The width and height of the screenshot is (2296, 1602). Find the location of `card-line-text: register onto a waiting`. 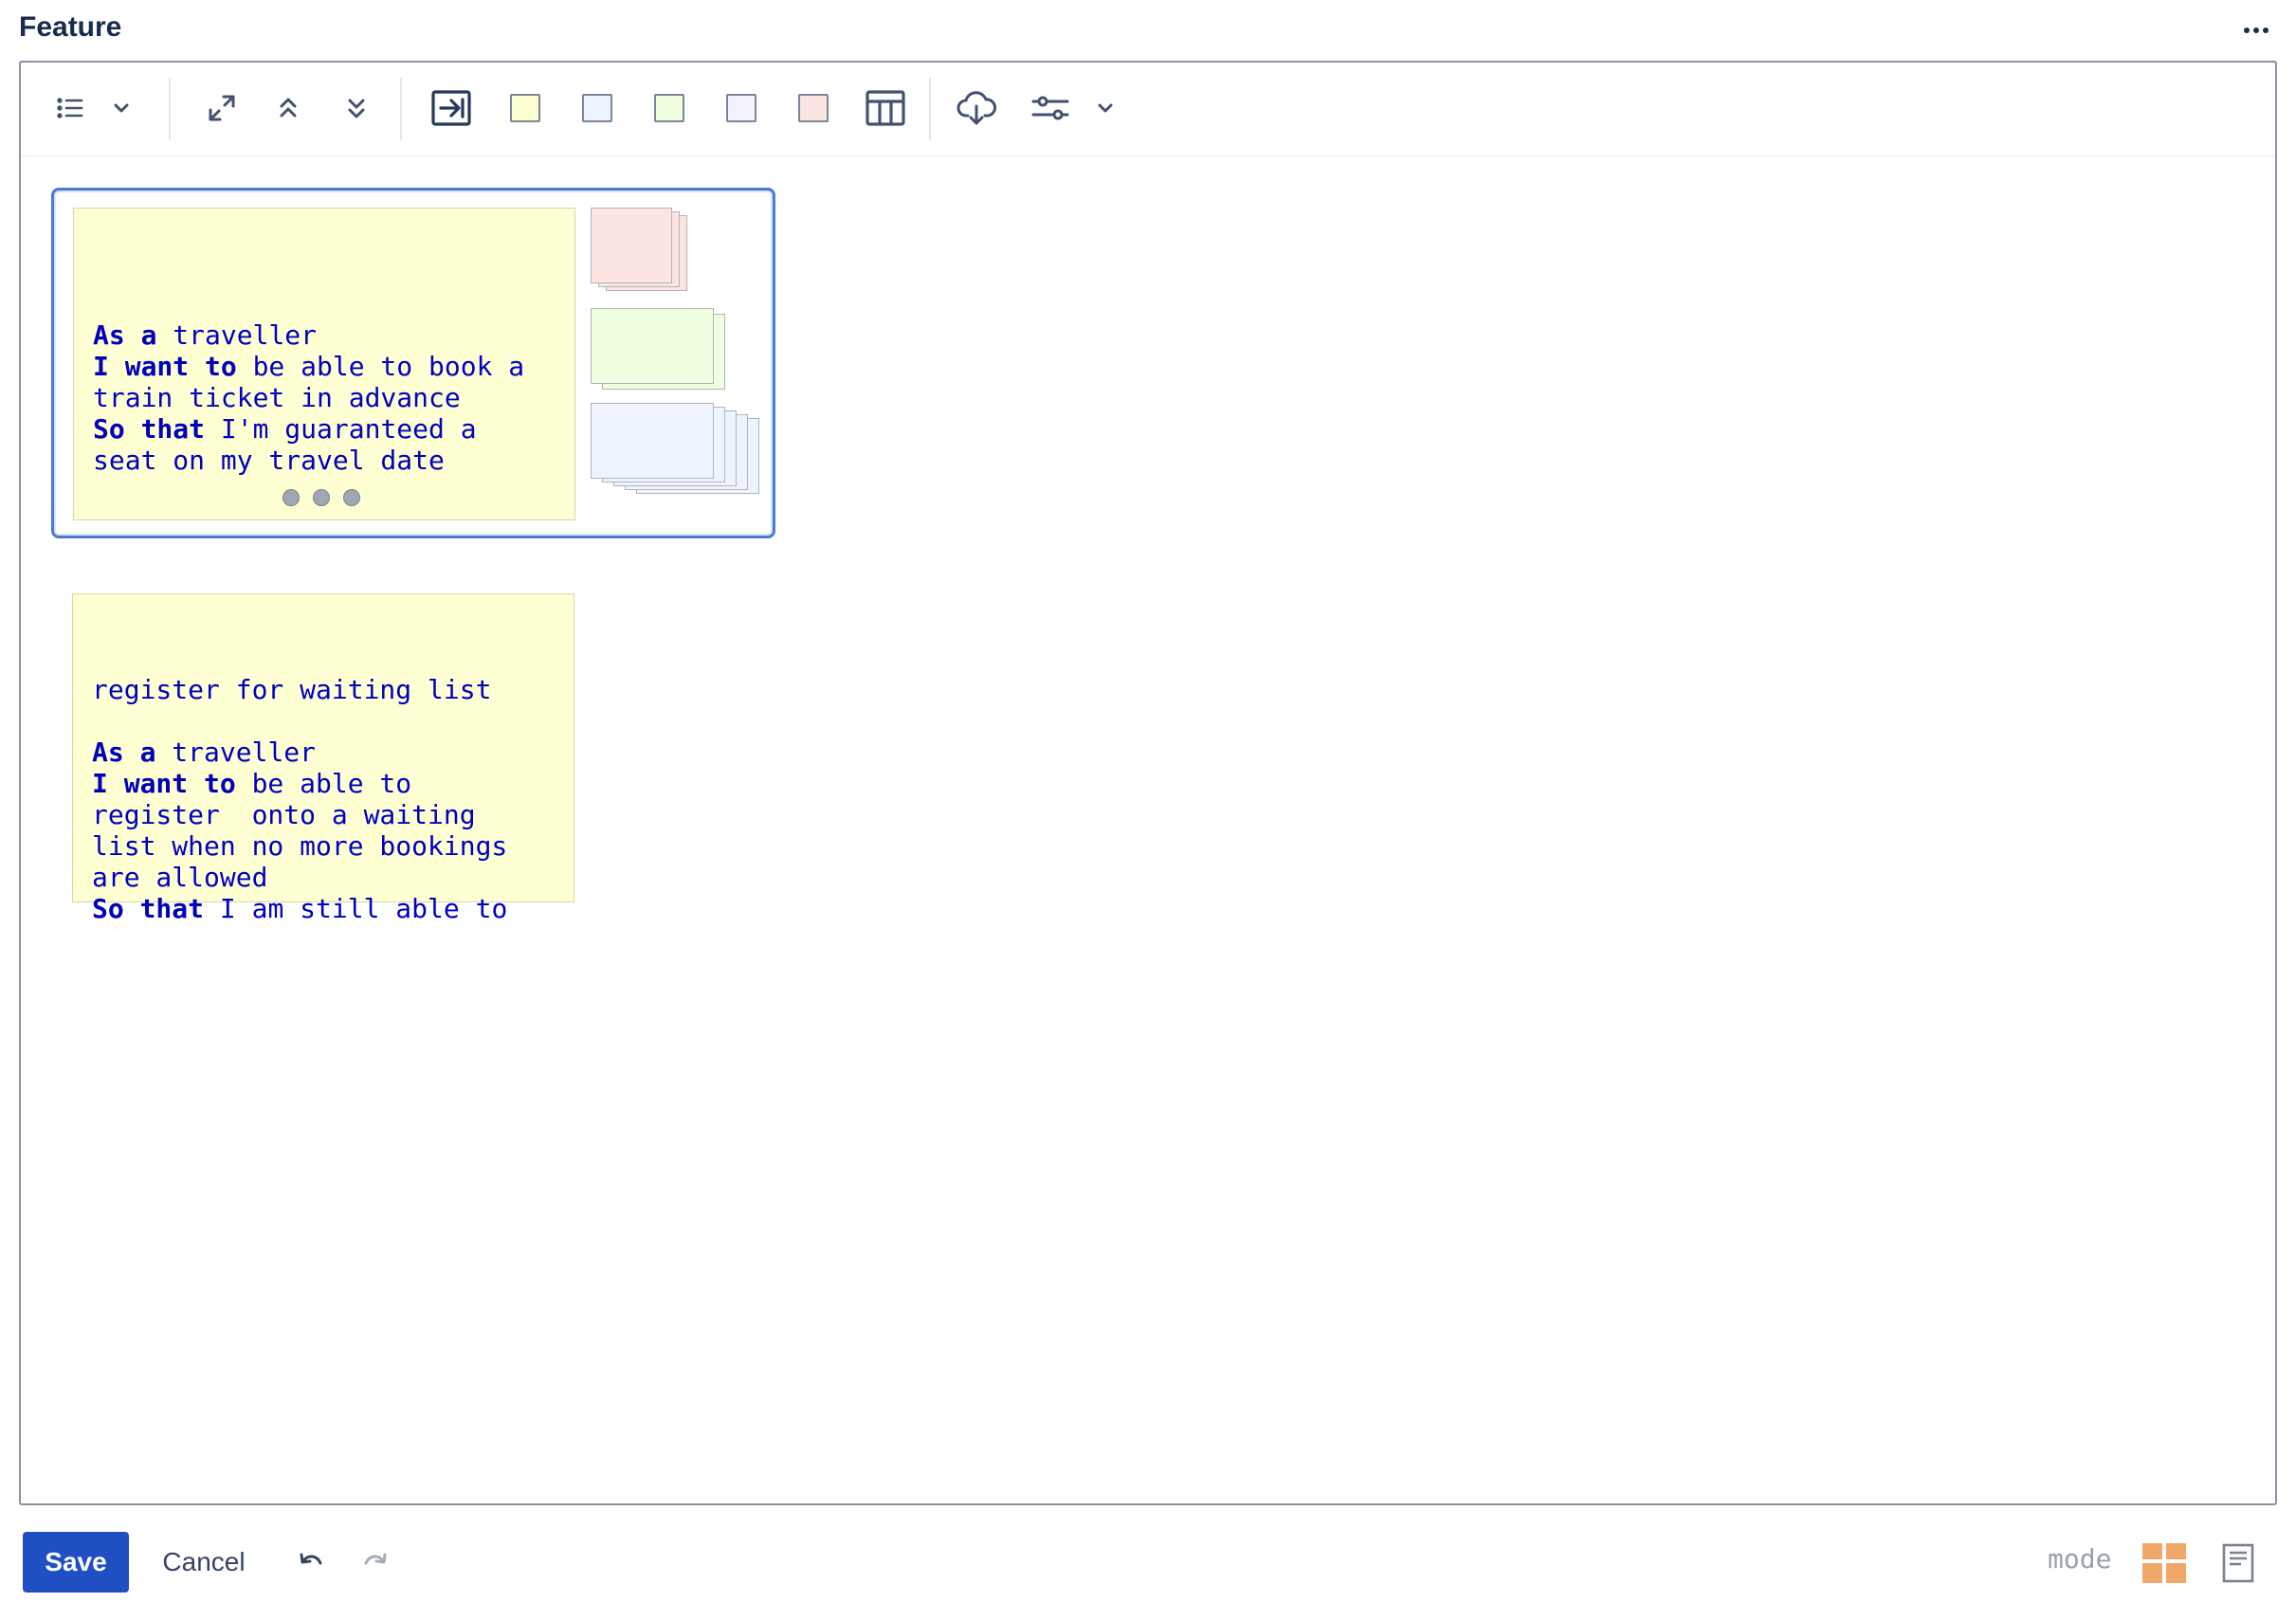

card-line-text: register onto a waiting is located at coordinates (284, 814).